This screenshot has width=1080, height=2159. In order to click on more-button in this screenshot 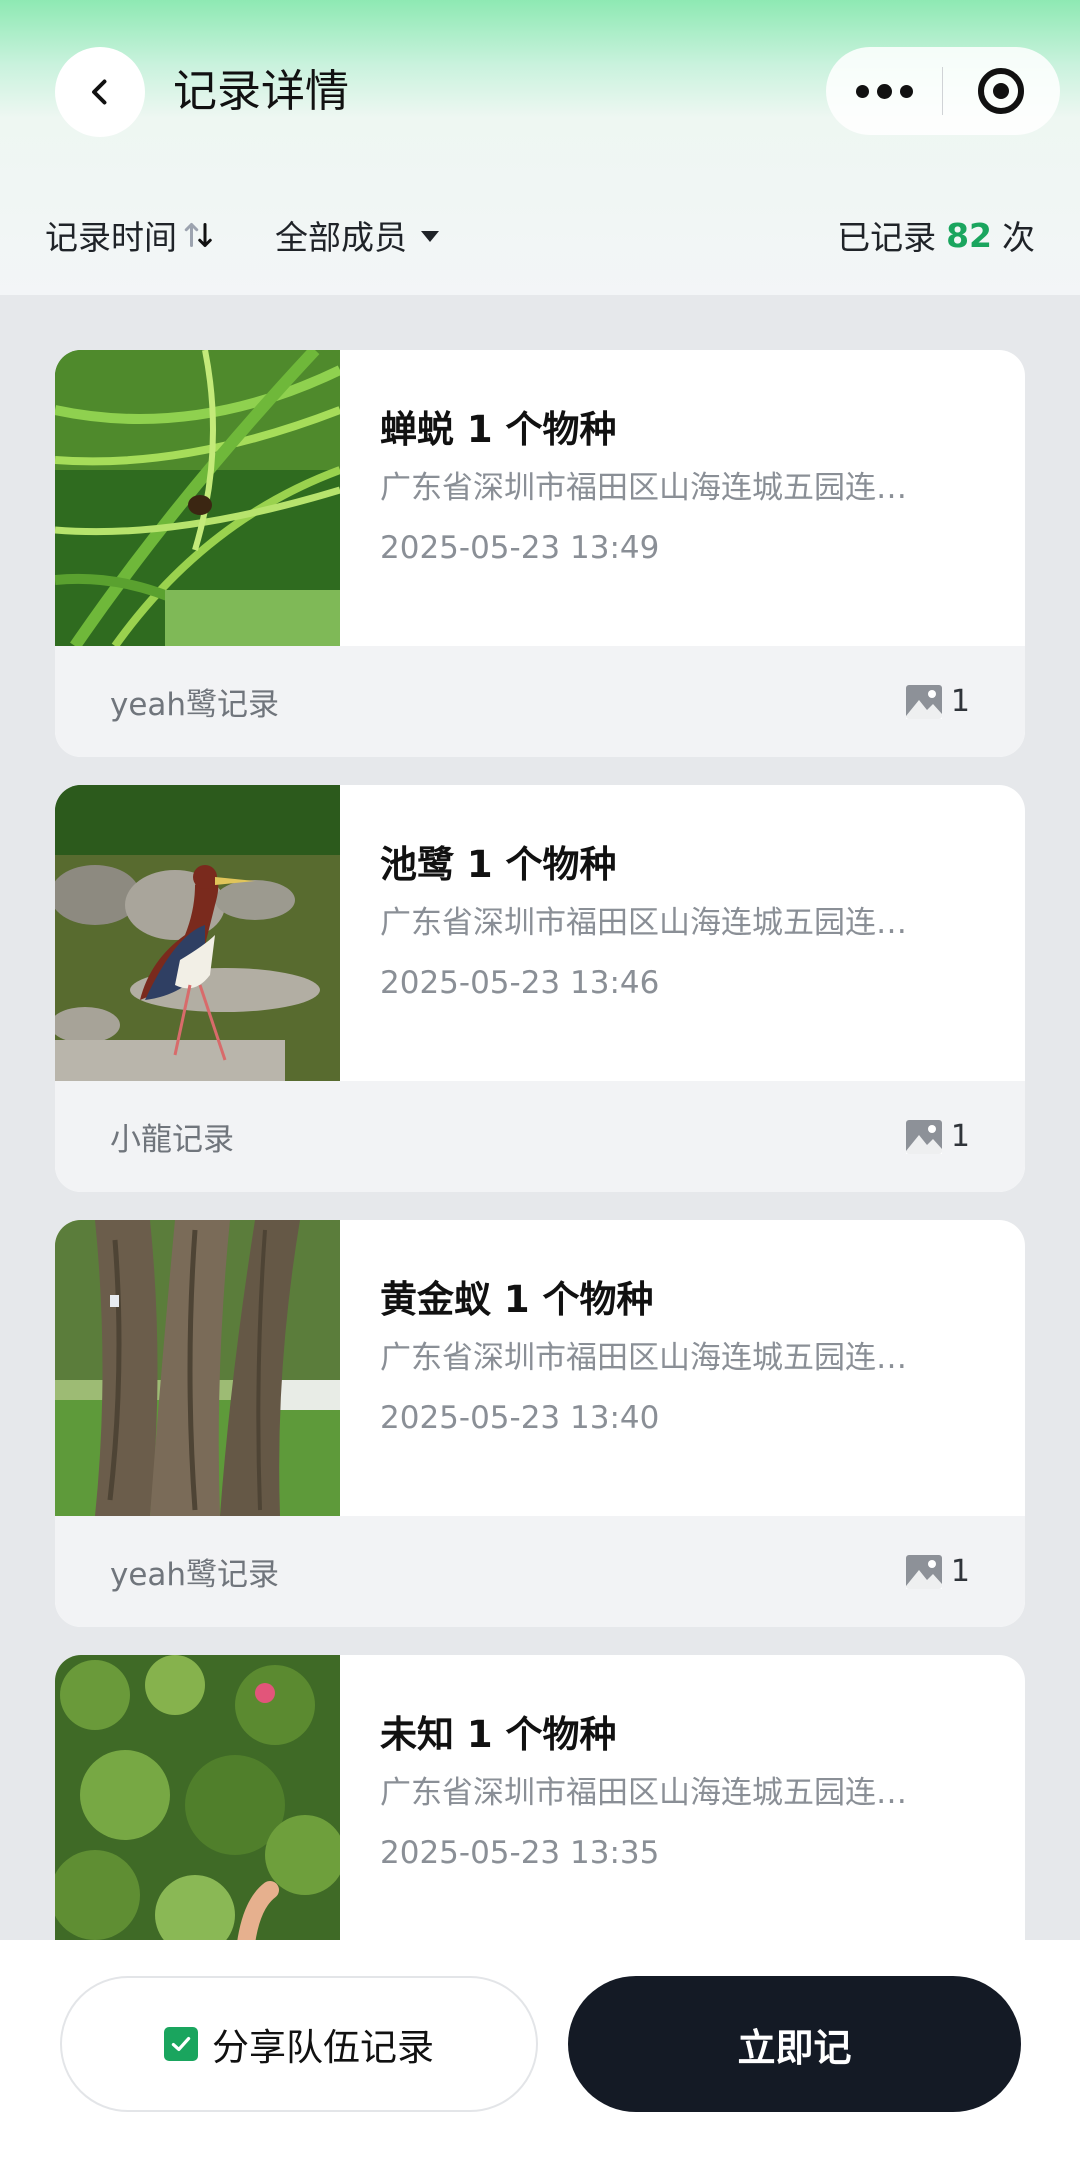, I will do `click(884, 91)`.